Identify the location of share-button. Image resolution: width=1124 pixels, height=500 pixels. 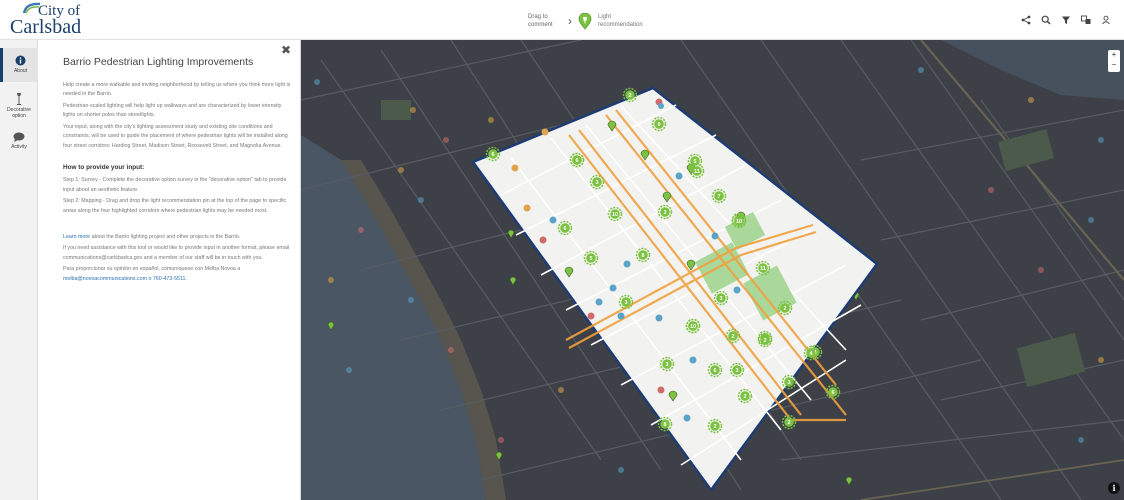
(1026, 20).